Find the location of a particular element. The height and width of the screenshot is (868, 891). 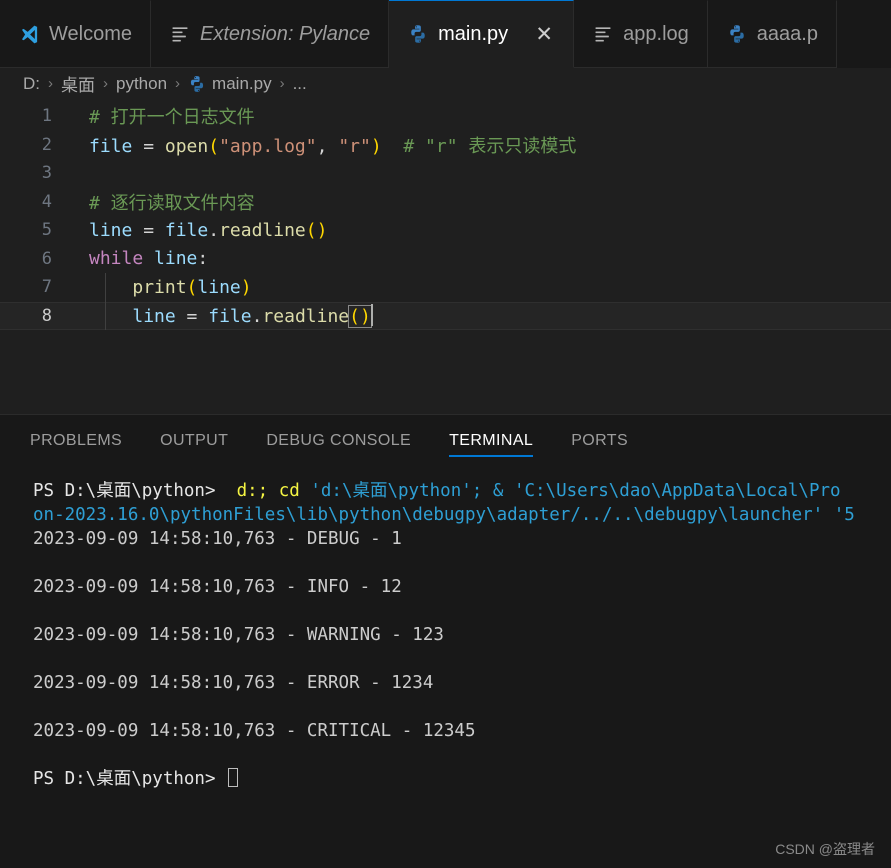

code-token: ( is located at coordinates (214, 146).